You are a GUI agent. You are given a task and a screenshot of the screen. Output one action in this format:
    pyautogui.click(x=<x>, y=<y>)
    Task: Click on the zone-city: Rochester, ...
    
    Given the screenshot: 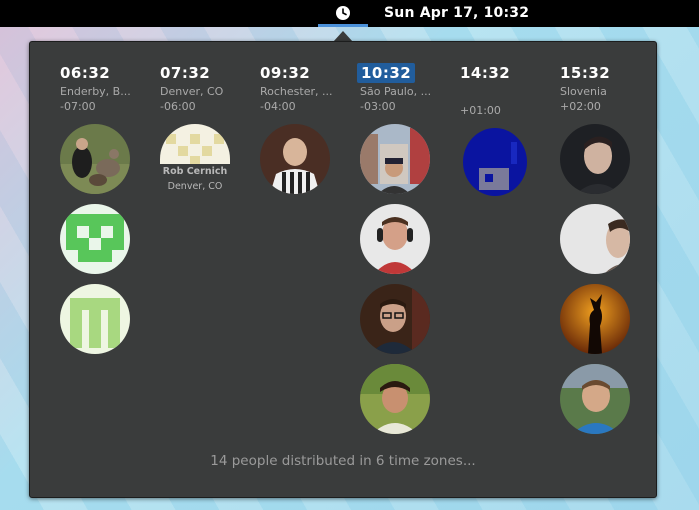 What is the action you would take?
    pyautogui.click(x=296, y=91)
    